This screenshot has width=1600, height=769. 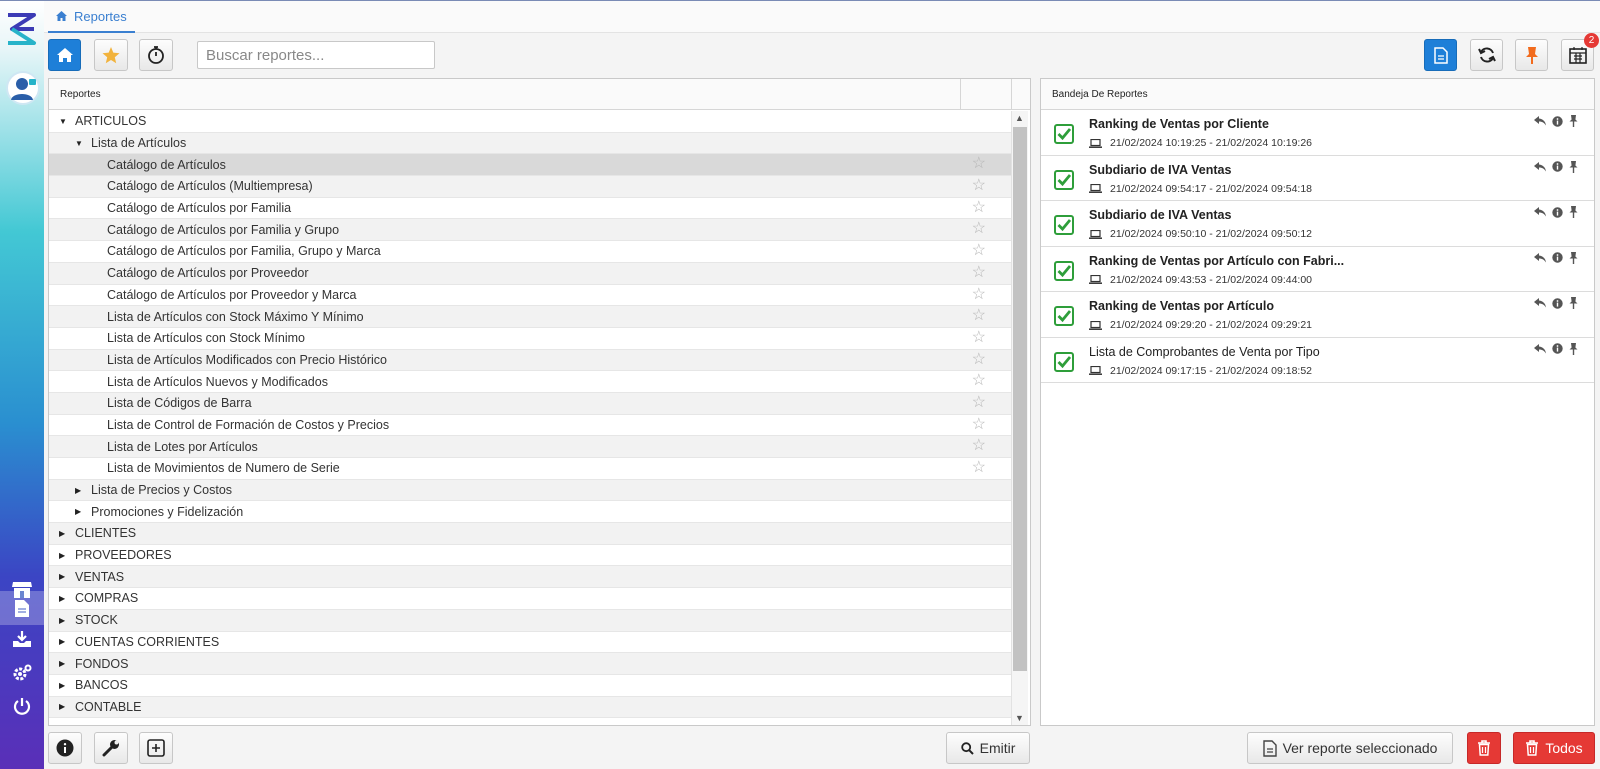 What do you see at coordinates (530, 707) in the screenshot?
I see `tree-group: ▶ CONTABLE` at bounding box center [530, 707].